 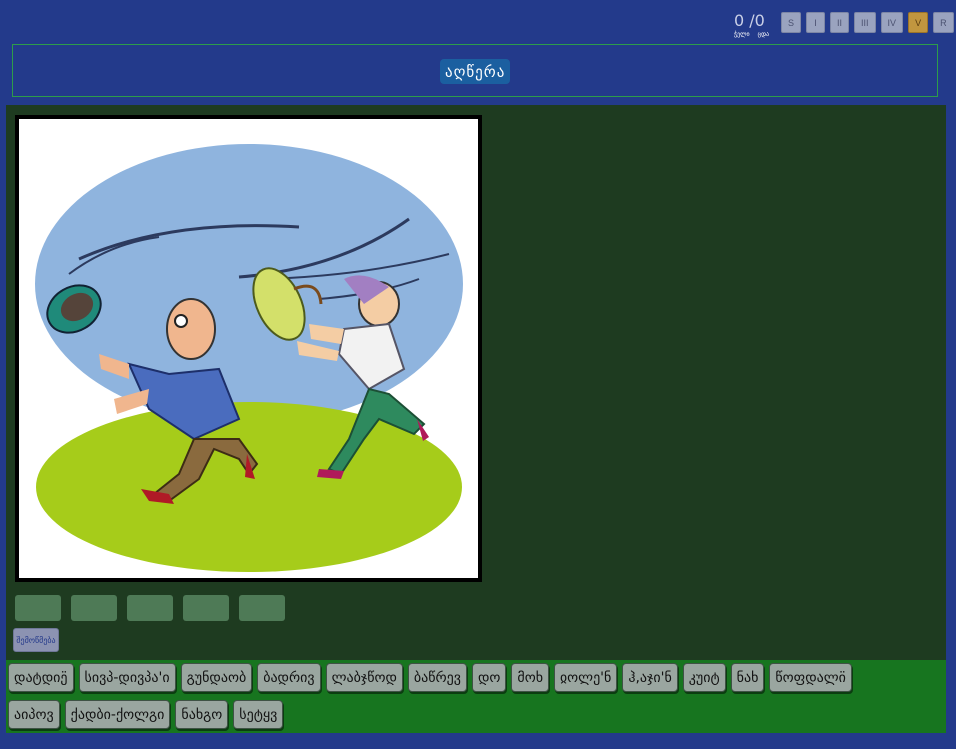 I want to click on word-tile: აიპოვ, so click(x=34, y=714).